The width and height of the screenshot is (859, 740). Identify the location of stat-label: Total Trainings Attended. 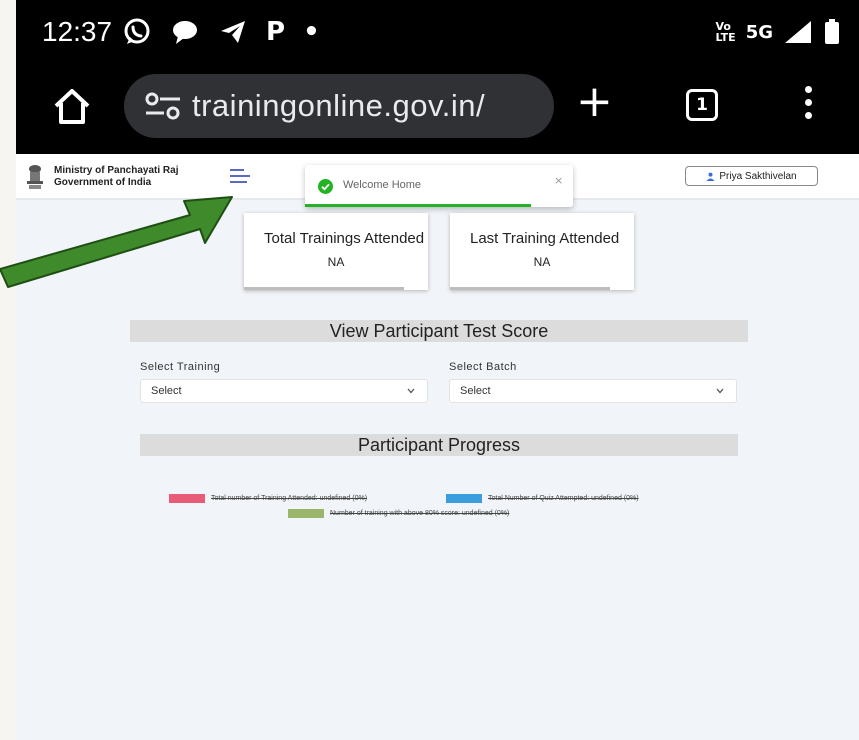
(344, 238).